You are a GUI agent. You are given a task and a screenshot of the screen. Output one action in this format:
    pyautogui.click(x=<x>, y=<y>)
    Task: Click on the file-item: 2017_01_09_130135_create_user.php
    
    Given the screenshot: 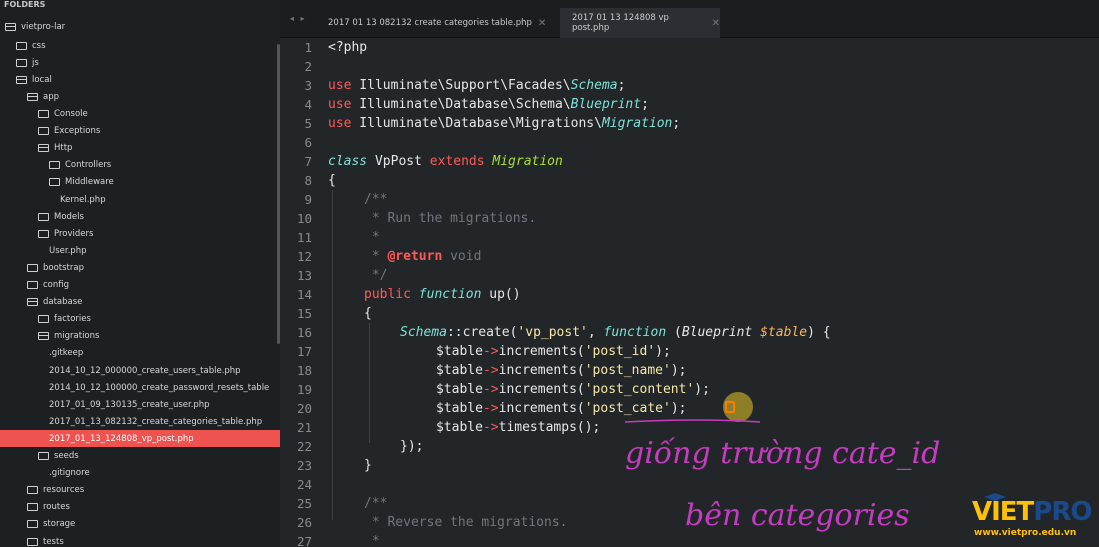 What is the action you would take?
    pyautogui.click(x=140, y=404)
    